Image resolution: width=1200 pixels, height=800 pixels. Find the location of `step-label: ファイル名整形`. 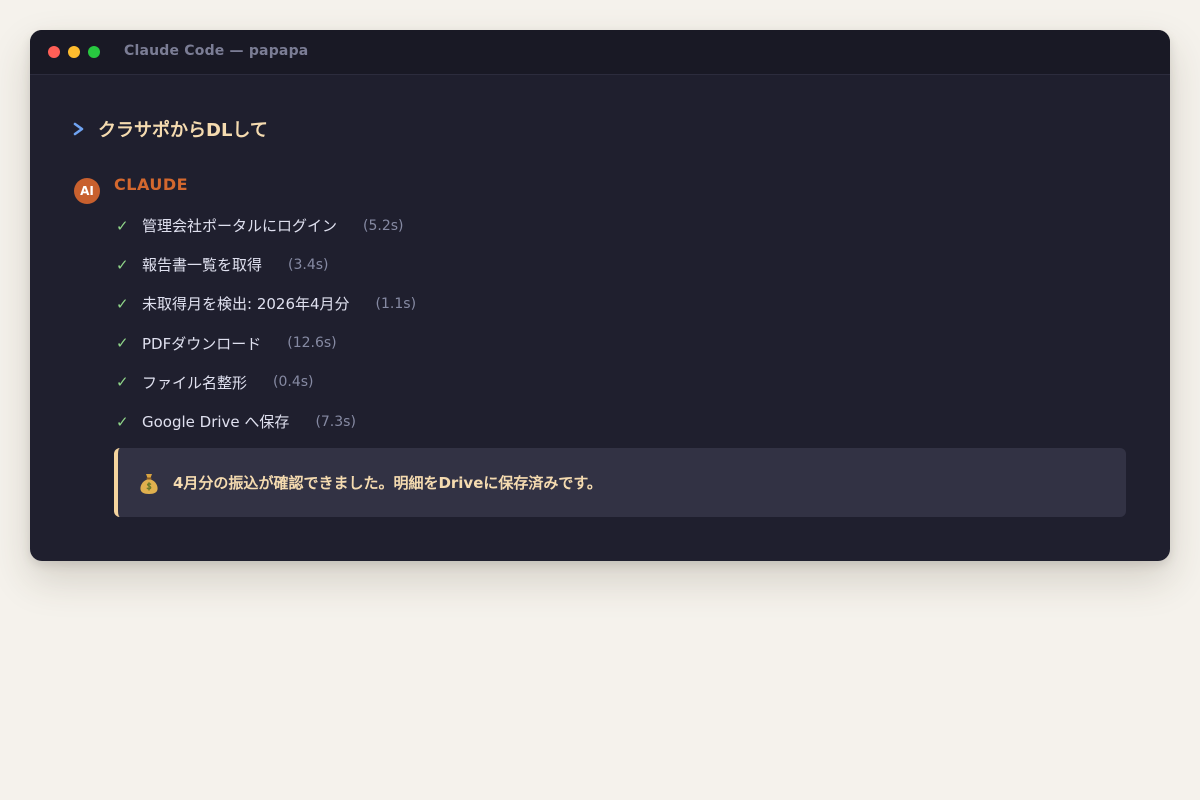

step-label: ファイル名整形 is located at coordinates (195, 382).